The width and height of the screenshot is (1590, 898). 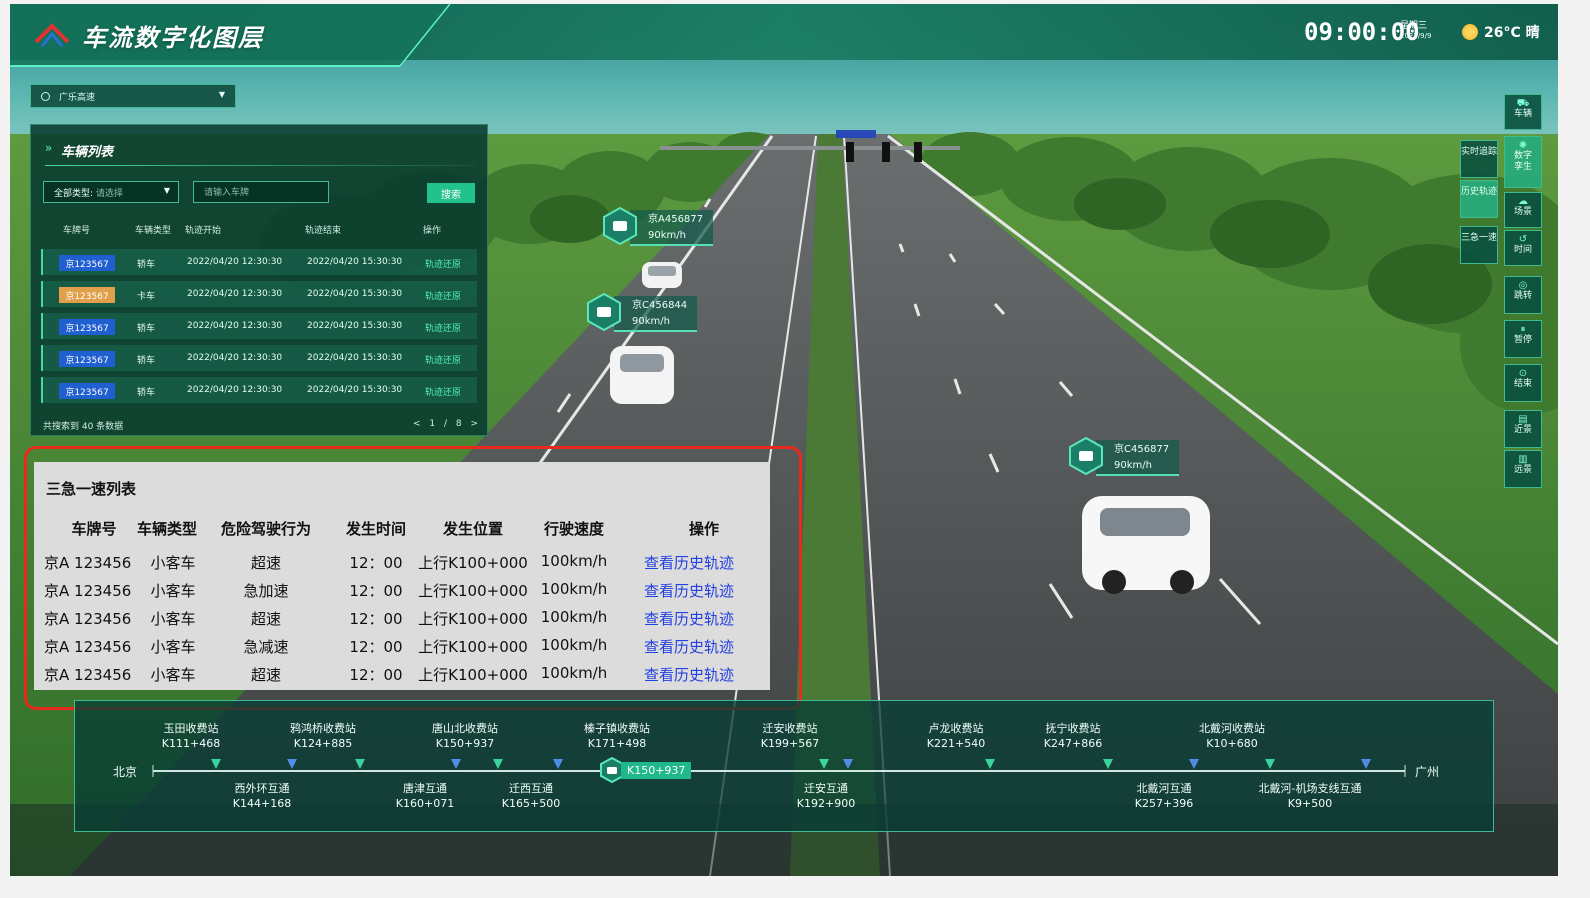 I want to click on vehicle-type: 卡车, so click(x=146, y=297).